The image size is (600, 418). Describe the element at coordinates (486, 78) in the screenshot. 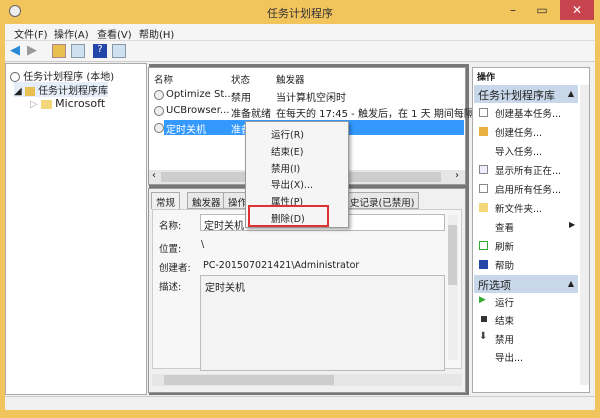

I see `actions-header: 操作` at that location.